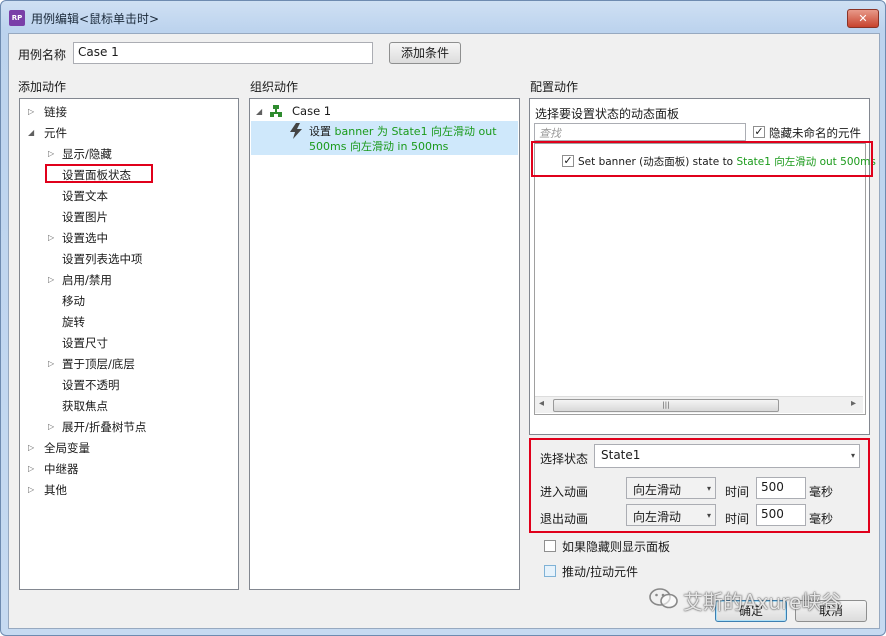 The image size is (886, 636). I want to click on organize-action-header: 组织动作, so click(274, 87).